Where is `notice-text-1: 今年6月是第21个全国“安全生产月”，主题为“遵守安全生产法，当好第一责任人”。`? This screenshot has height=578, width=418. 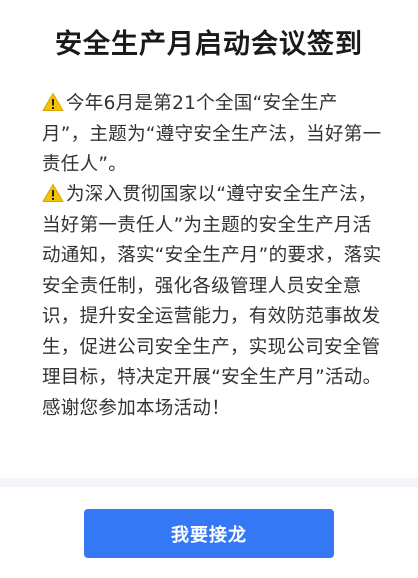 notice-text-1: 今年6月是第21个全国“安全生产月”，主题为“遵守安全生产法，当好第一责任人”。 is located at coordinates (212, 134).